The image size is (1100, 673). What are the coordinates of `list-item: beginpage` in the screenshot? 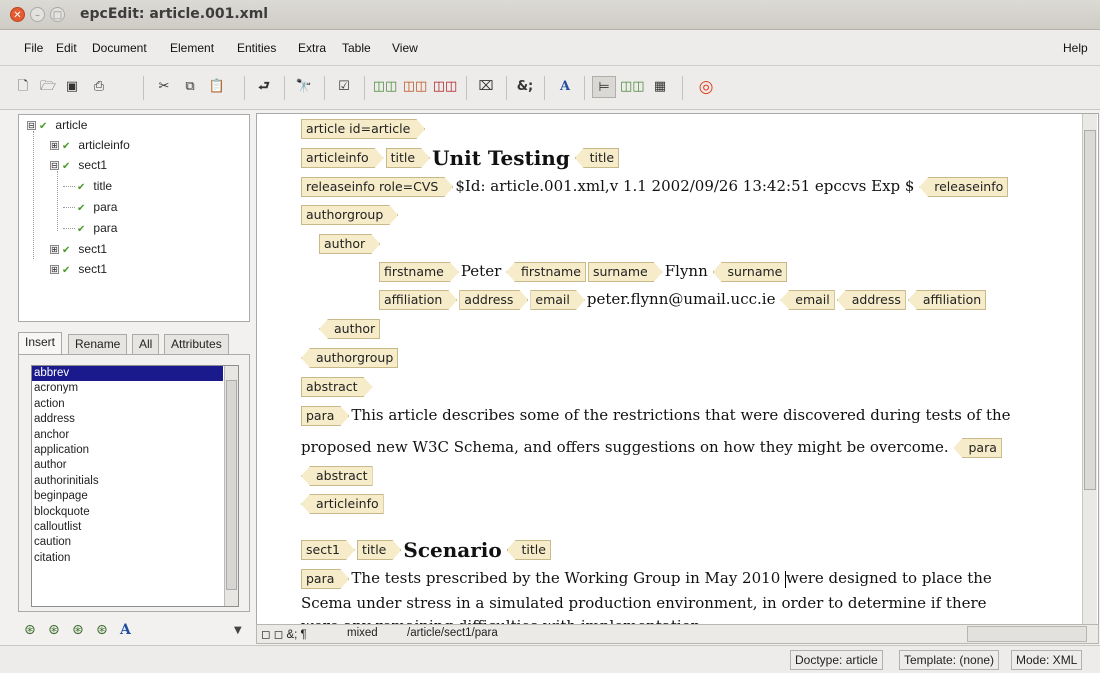 It's located at (135, 496).